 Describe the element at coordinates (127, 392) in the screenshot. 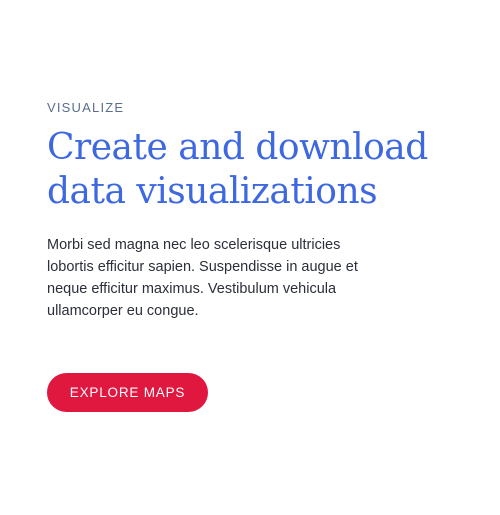

I see `explore-maps-button: EXPLORE MAPS` at that location.